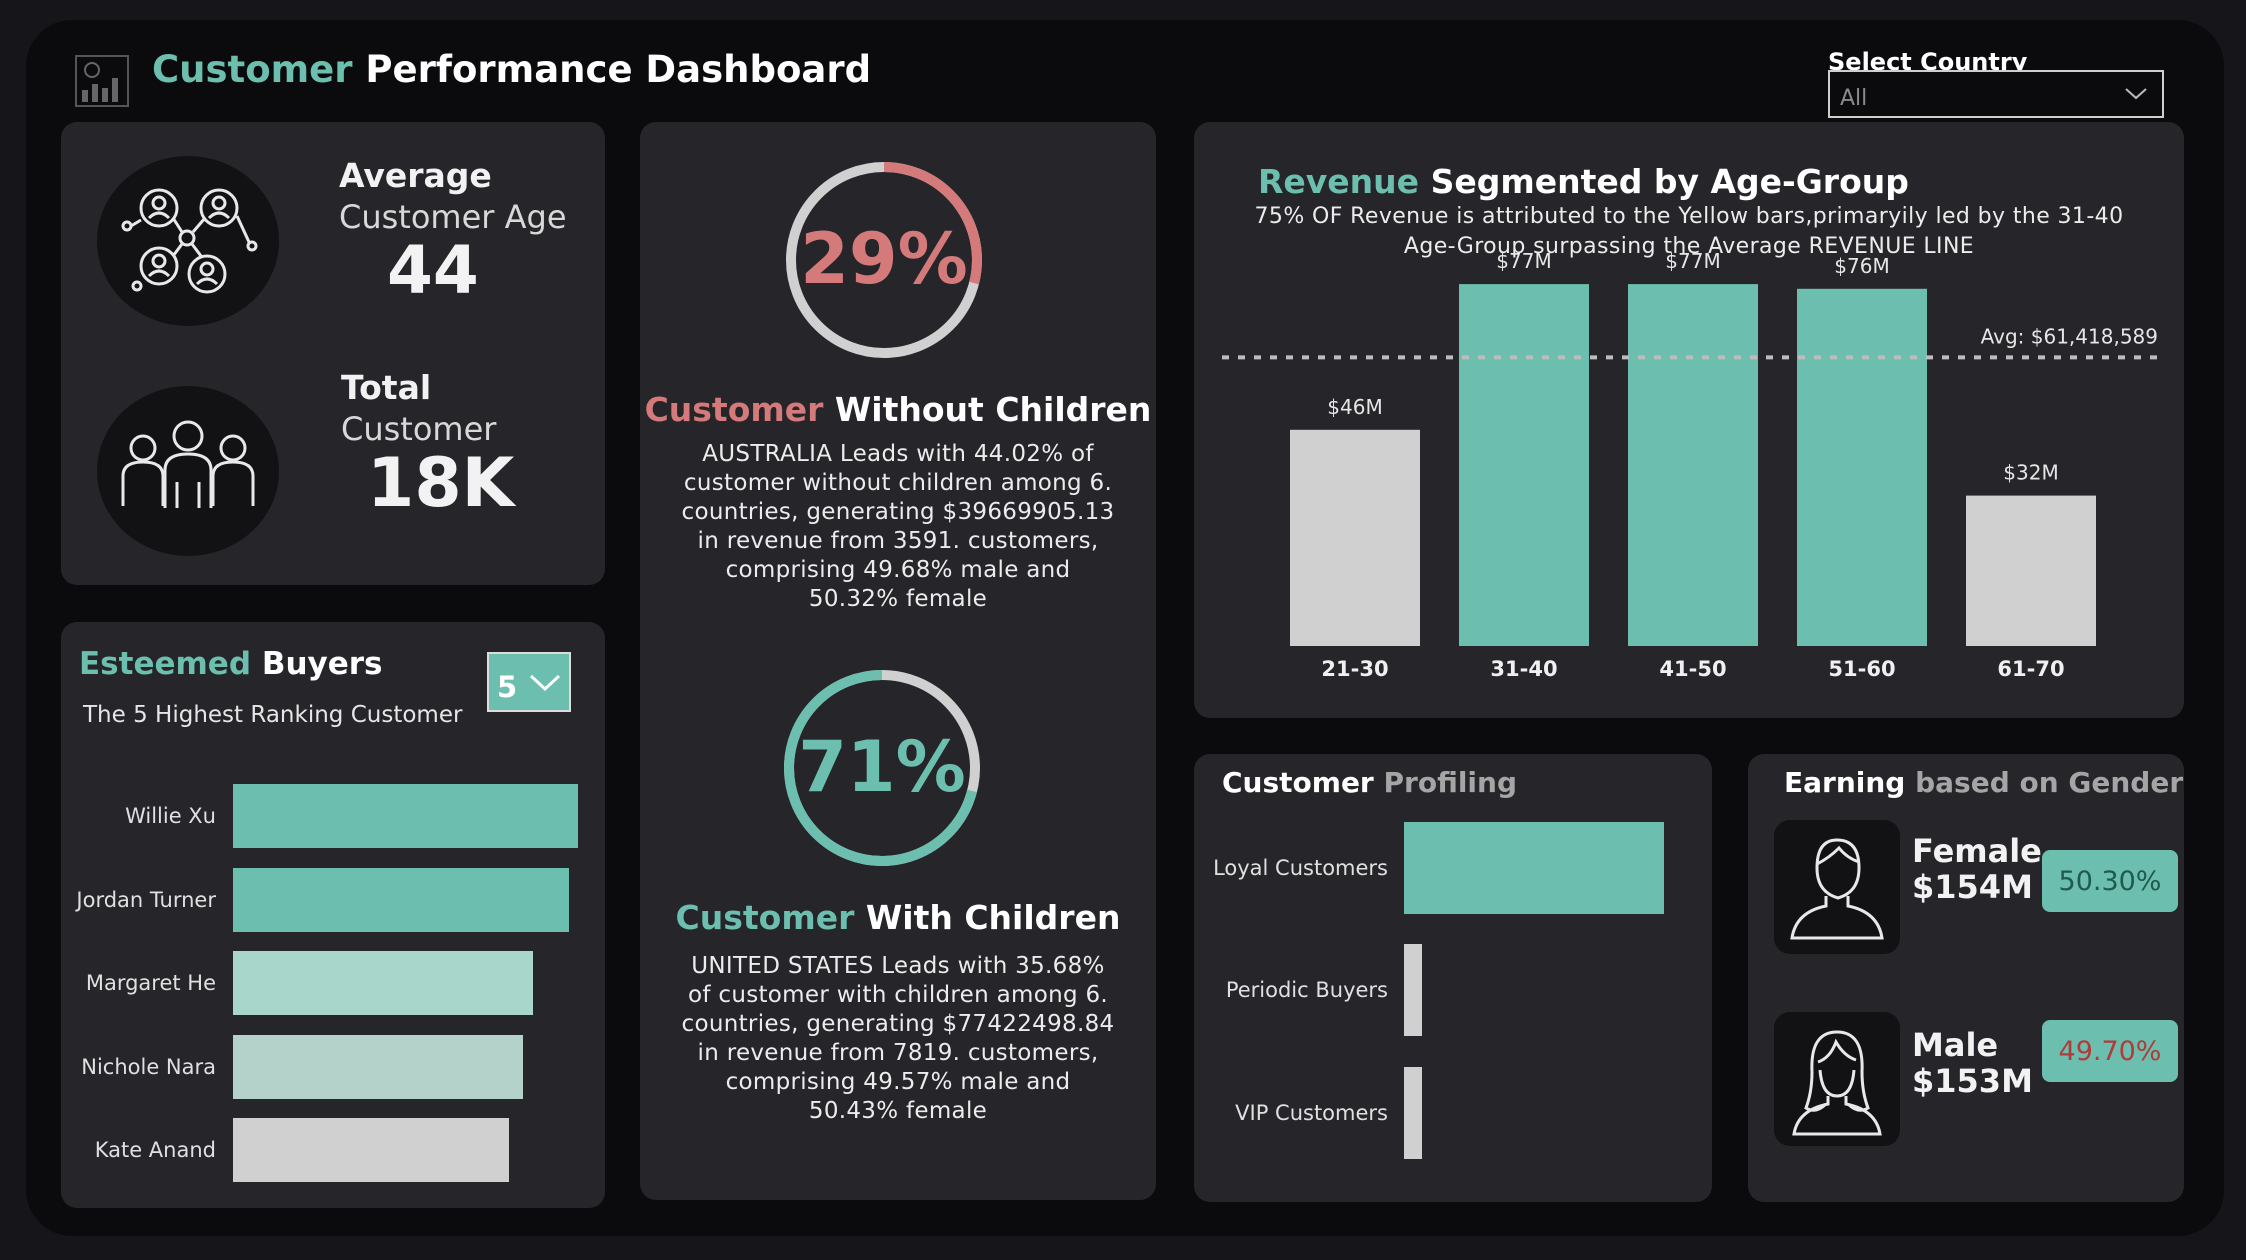  I want to click on profiling-segment-label: VIP Customers, so click(1311, 1113).